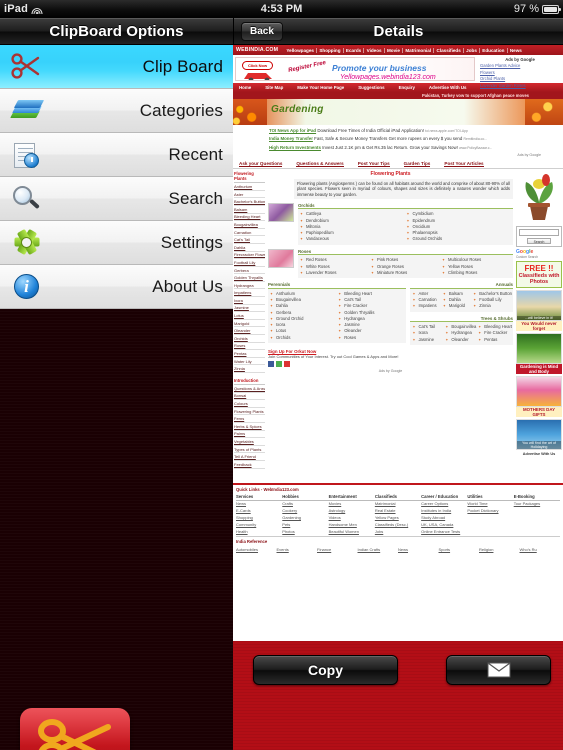 Image resolution: width=563 pixels, height=750 pixels. What do you see at coordinates (249, 316) in the screenshot?
I see `plant-link: Lotus` at bounding box center [249, 316].